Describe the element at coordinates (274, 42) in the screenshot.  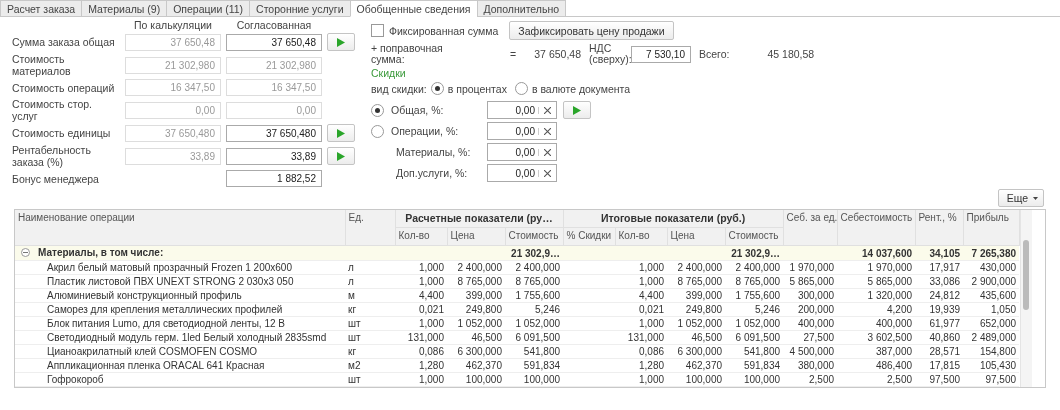
I see `input-field: 37 650,48` at that location.